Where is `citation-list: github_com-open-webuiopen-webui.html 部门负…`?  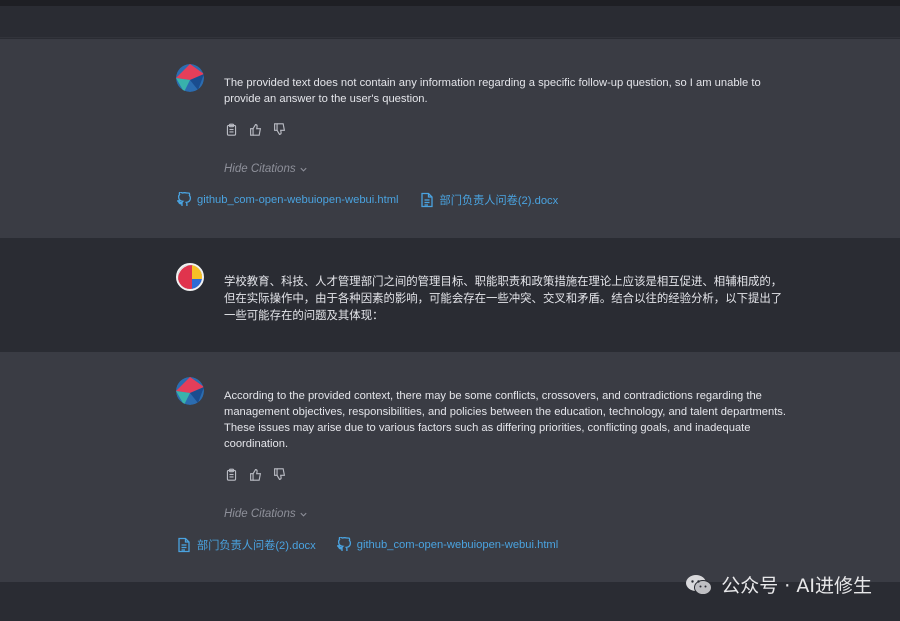 citation-list: github_com-open-webuiopen-webui.html 部门负… is located at coordinates (367, 200).